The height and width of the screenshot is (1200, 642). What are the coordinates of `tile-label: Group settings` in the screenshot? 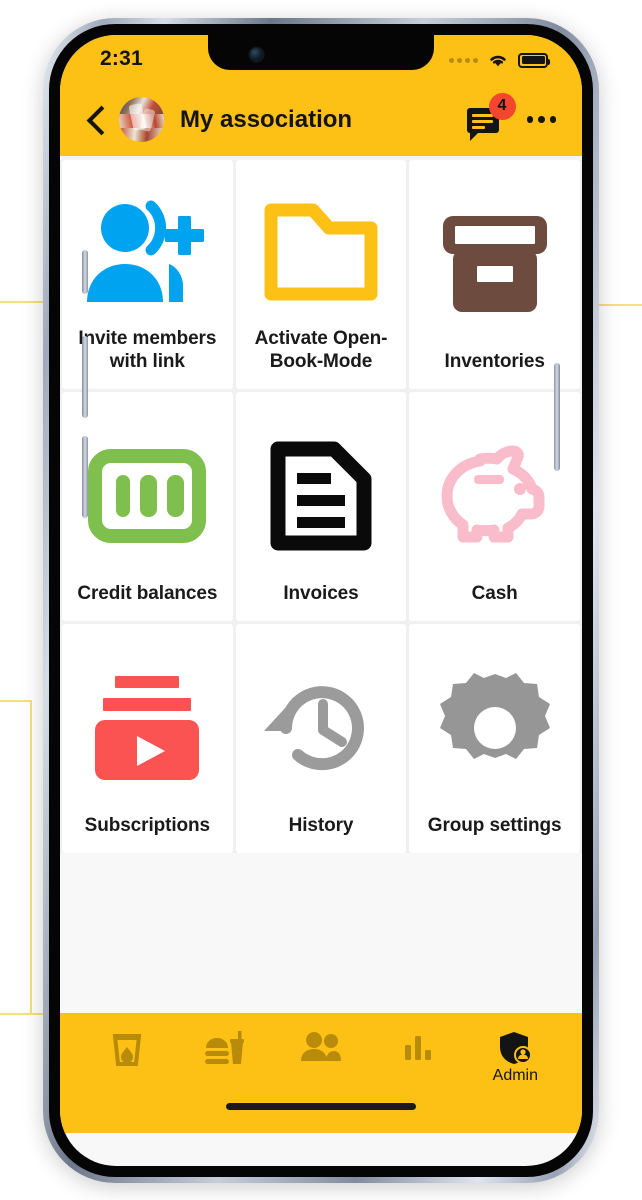 It's located at (494, 825).